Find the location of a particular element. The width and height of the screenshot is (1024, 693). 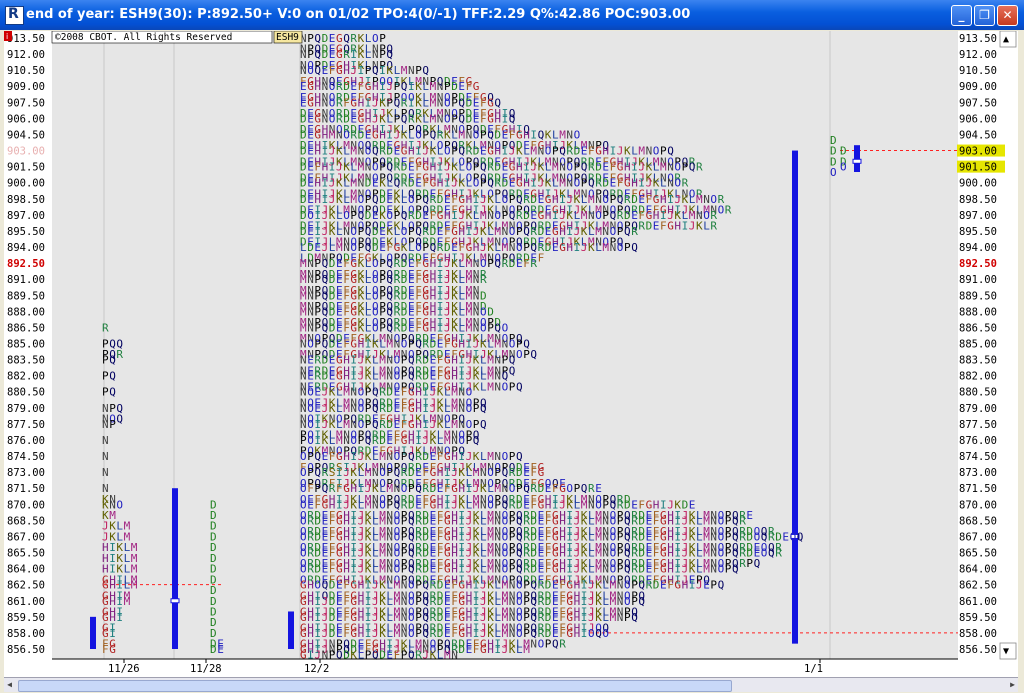

right-price-label: 880.50 is located at coordinates (978, 393).